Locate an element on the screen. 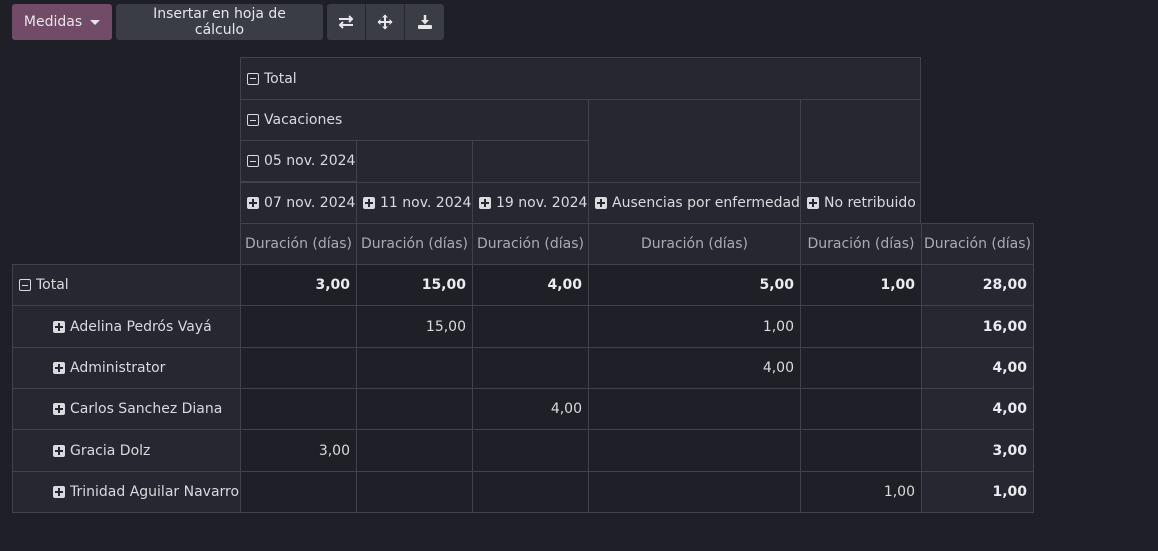 Image resolution: width=1158 pixels, height=551 pixels. row-total-cell: 16,00 is located at coordinates (977, 326).